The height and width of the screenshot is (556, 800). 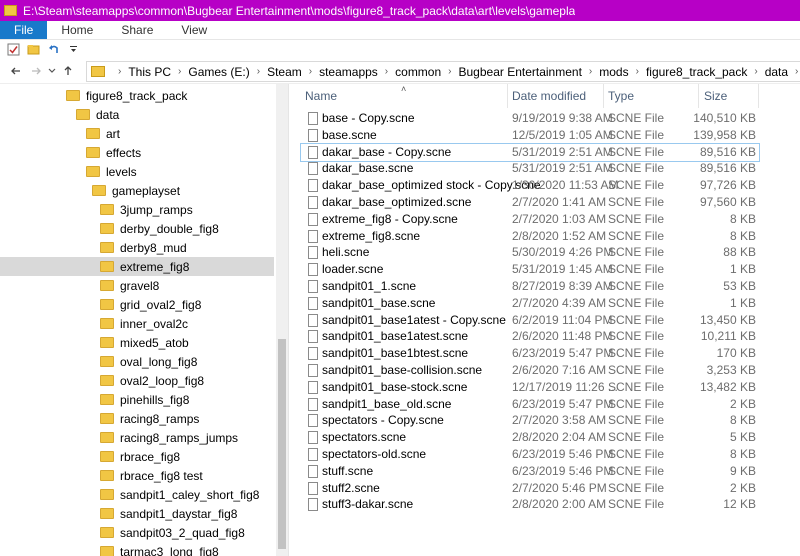 What do you see at coordinates (137, 399) in the screenshot?
I see `tree-item: pinehills_fig8` at bounding box center [137, 399].